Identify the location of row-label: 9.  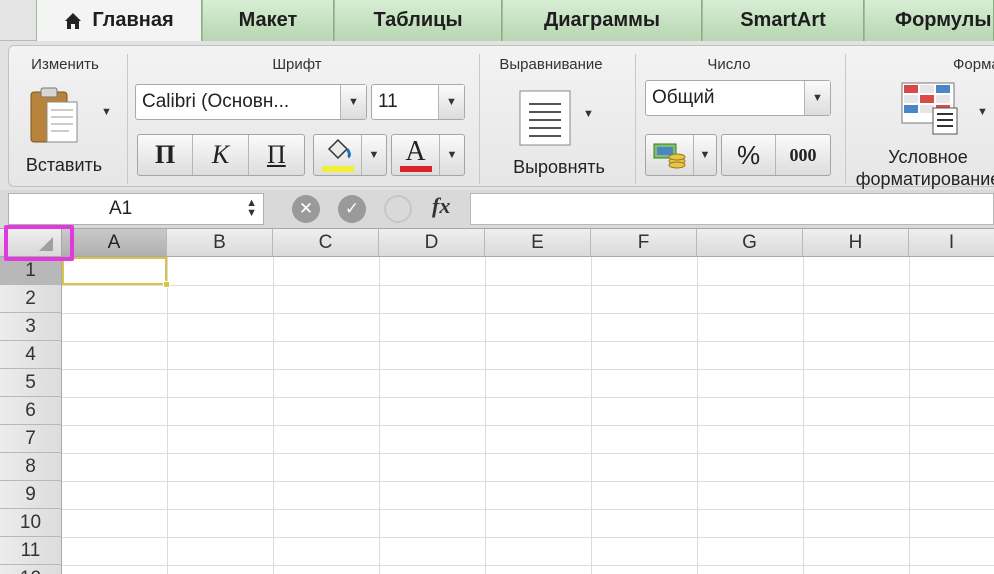
(30, 494).